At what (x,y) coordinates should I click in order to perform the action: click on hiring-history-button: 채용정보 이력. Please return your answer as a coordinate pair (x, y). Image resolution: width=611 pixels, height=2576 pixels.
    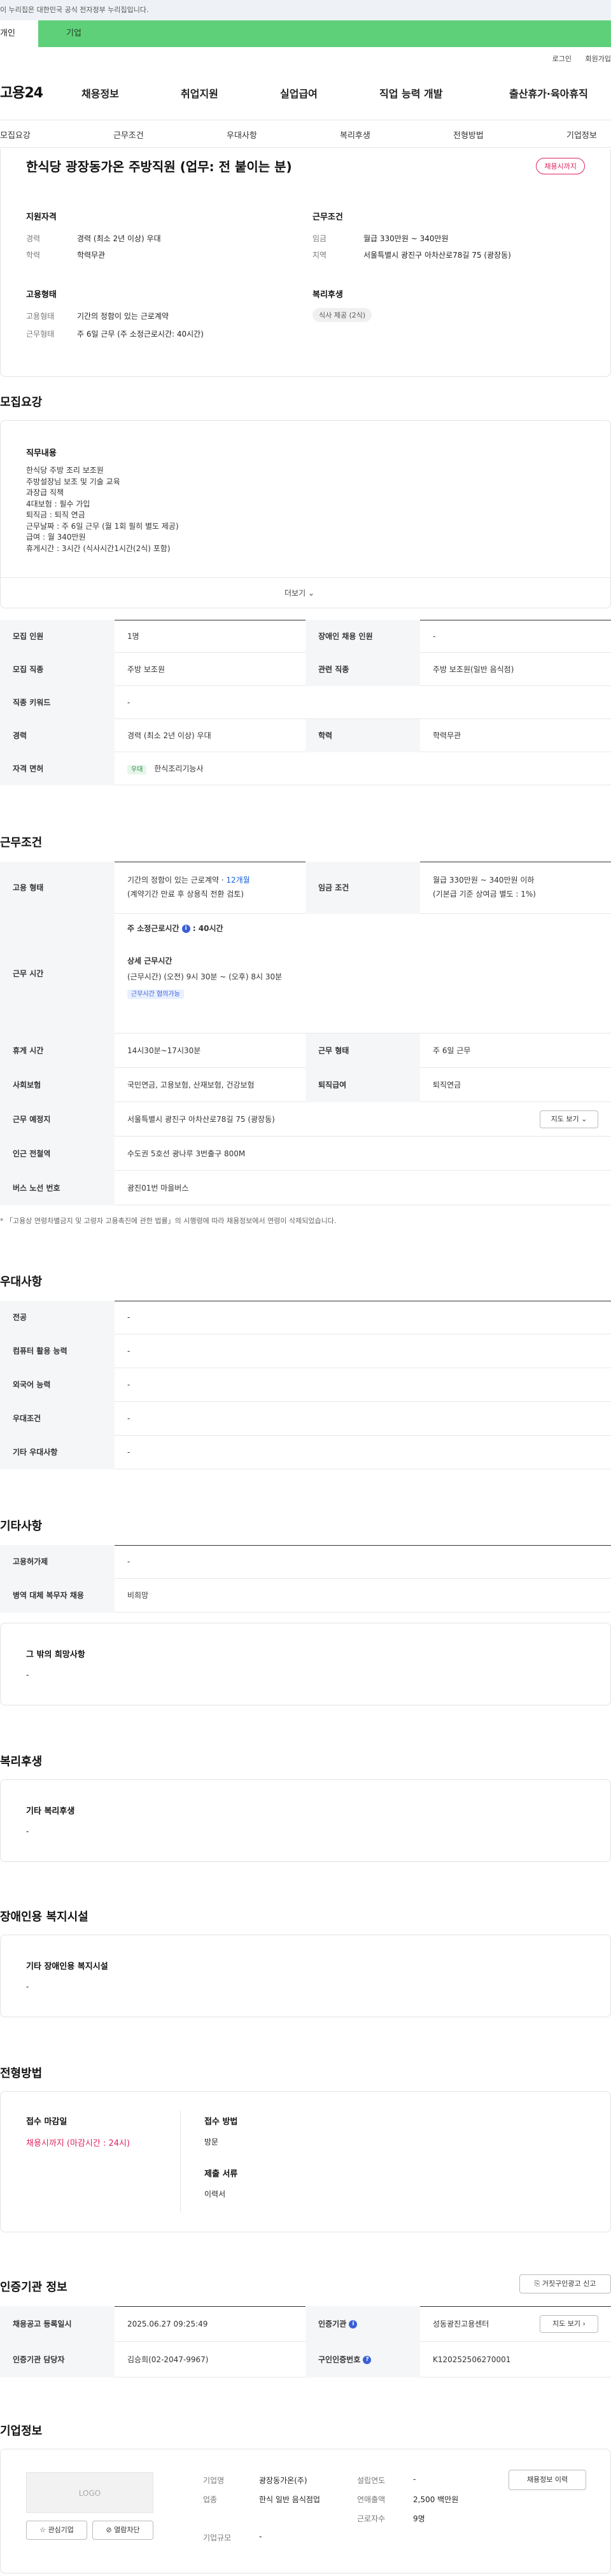
    Looking at the image, I should click on (547, 2480).